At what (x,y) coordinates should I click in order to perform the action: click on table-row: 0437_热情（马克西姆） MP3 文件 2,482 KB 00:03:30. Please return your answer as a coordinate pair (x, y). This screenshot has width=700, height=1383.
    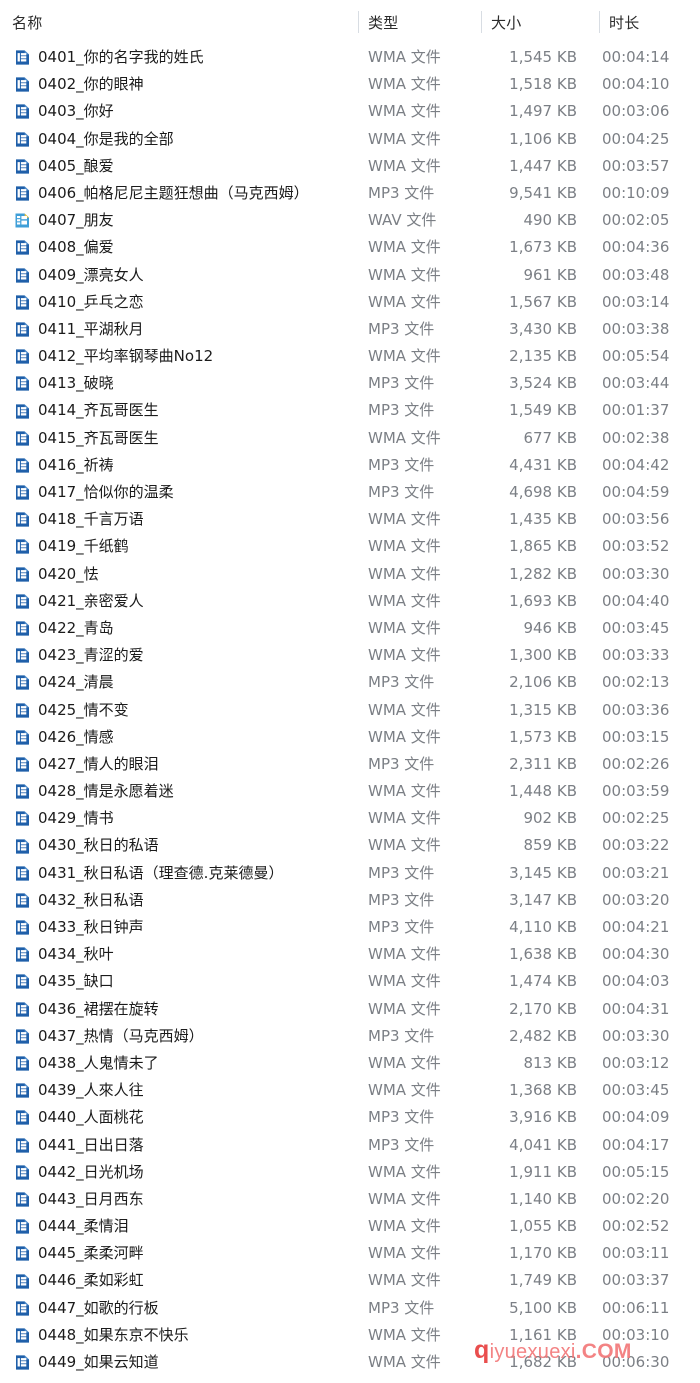
    Looking at the image, I should click on (350, 1036).